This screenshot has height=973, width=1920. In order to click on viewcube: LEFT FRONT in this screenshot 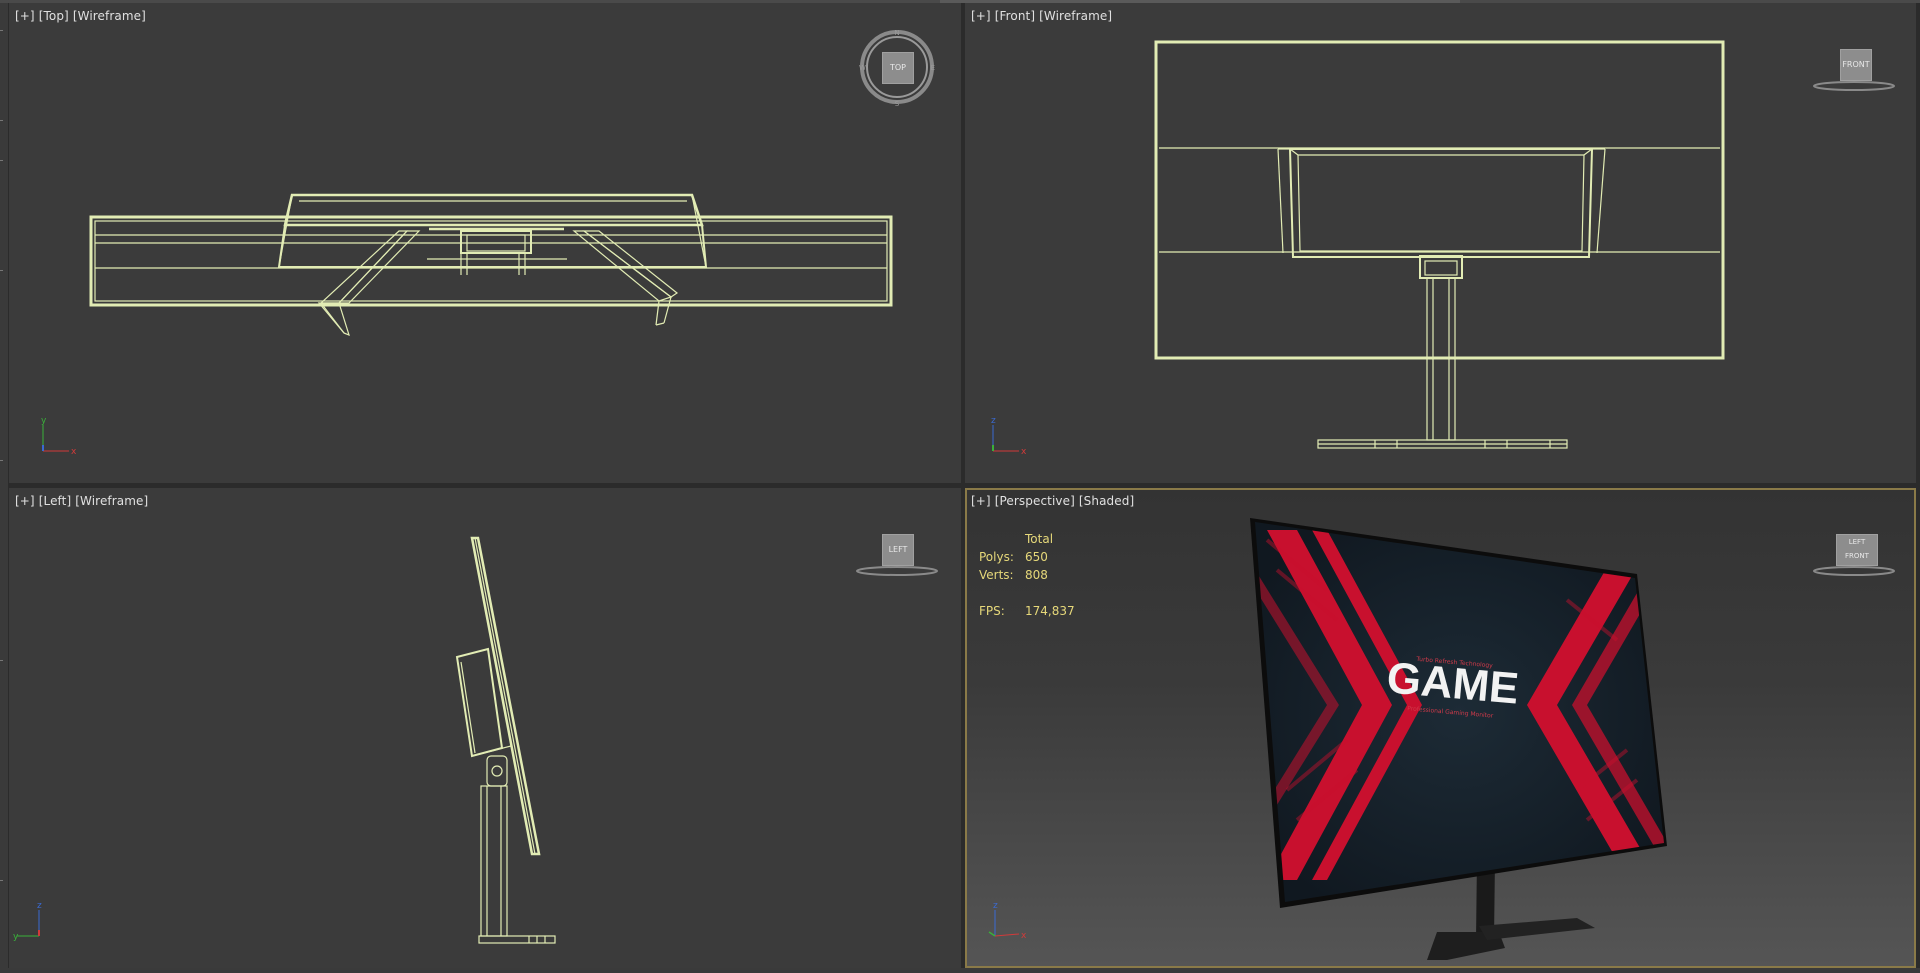, I will do `click(1854, 557)`.